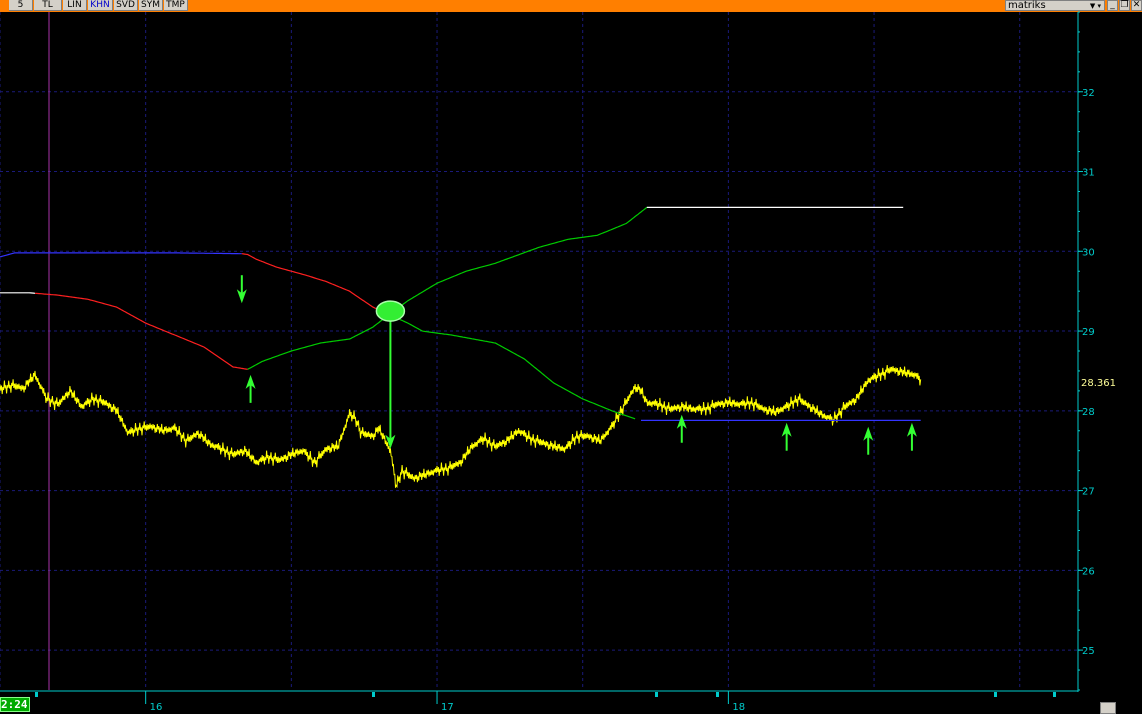 The height and width of the screenshot is (714, 1142). I want to click on y-tick-label: 26, so click(1088, 571).